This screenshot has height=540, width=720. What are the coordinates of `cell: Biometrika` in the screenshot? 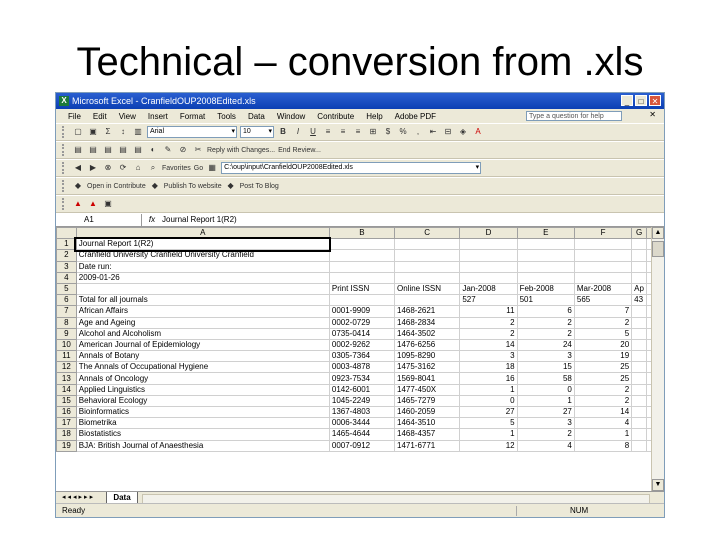 It's located at (202, 423).